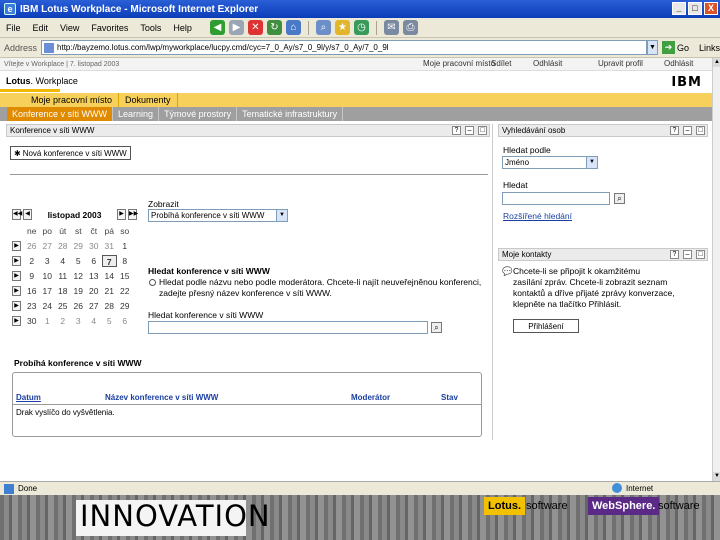  I want to click on tab-my-workplace: Moje pracovní místo, so click(72, 100).